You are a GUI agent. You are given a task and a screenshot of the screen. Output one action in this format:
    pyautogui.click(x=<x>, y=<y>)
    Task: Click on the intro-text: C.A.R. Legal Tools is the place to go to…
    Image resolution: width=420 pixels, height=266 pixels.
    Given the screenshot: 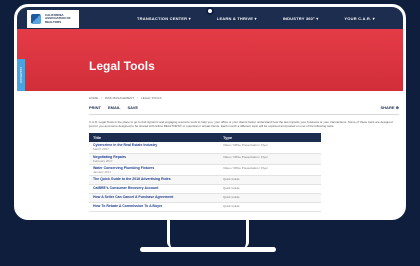 What is the action you would take?
    pyautogui.click(x=241, y=124)
    